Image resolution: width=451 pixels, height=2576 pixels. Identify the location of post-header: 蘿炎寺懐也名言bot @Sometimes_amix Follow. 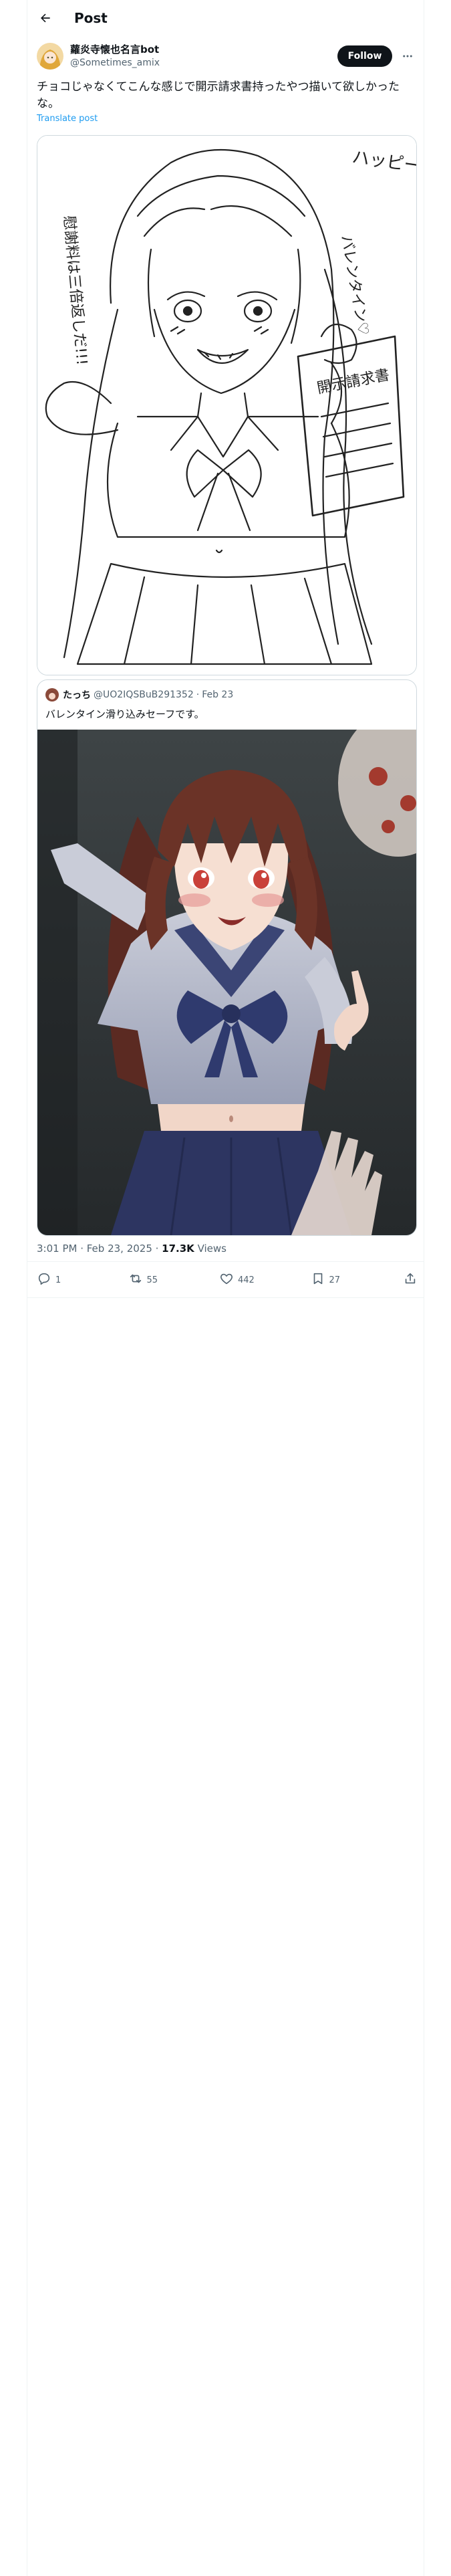
(227, 56).